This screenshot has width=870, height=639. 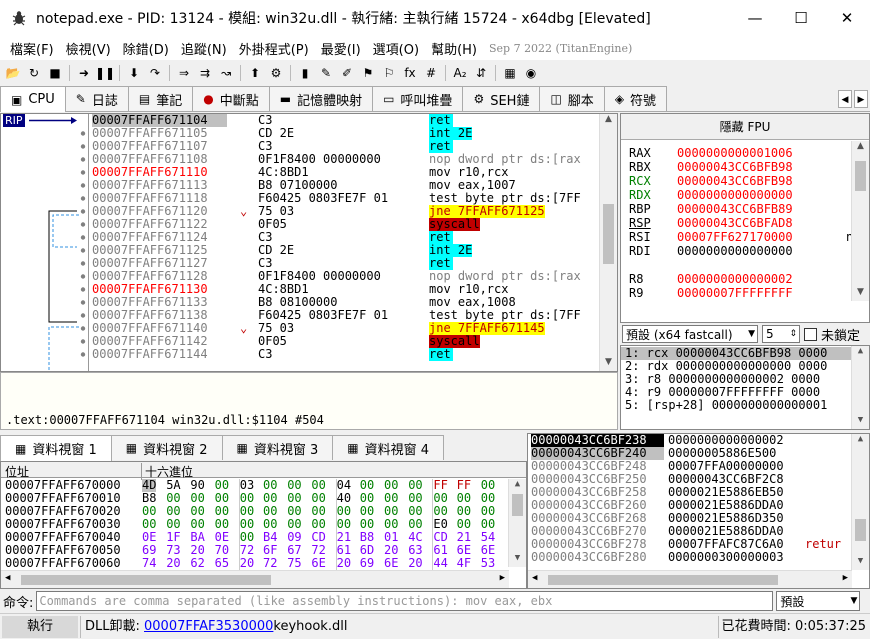 I want to click on trace-over-icon: ⇉, so click(x=205, y=73).